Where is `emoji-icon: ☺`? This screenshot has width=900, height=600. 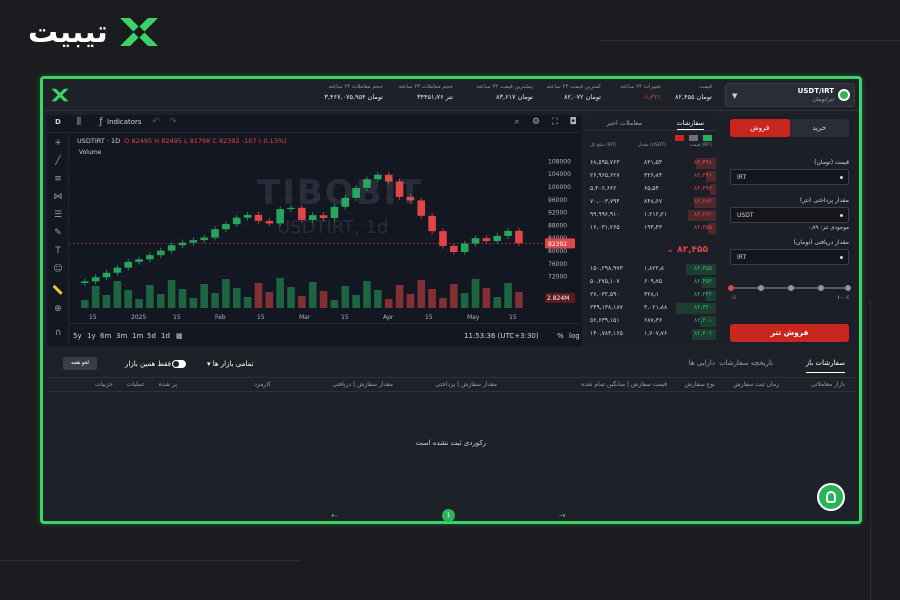 emoji-icon: ☺ is located at coordinates (58, 269).